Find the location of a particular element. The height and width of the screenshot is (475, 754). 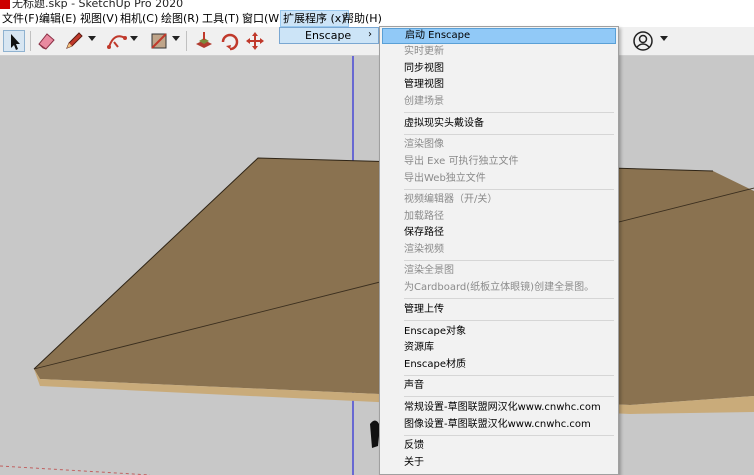

menu-item-export-web: 导出Web独立文件 is located at coordinates (499, 179).